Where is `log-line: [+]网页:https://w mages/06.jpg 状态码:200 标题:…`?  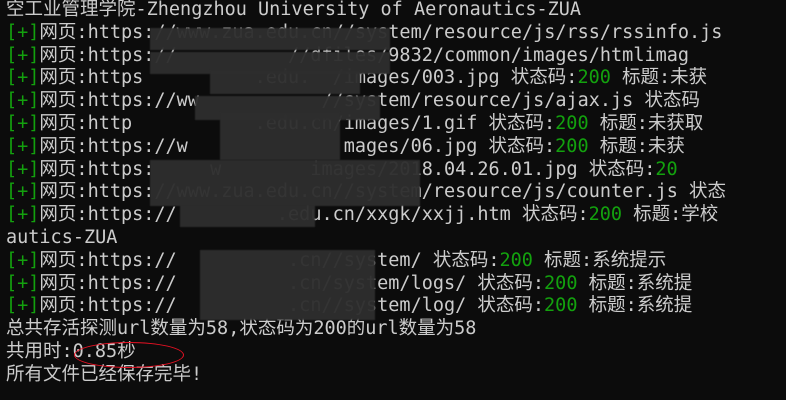 log-line: [+]网页:https://w mages/06.jpg 状态码:200 标题:… is located at coordinates (396, 147).